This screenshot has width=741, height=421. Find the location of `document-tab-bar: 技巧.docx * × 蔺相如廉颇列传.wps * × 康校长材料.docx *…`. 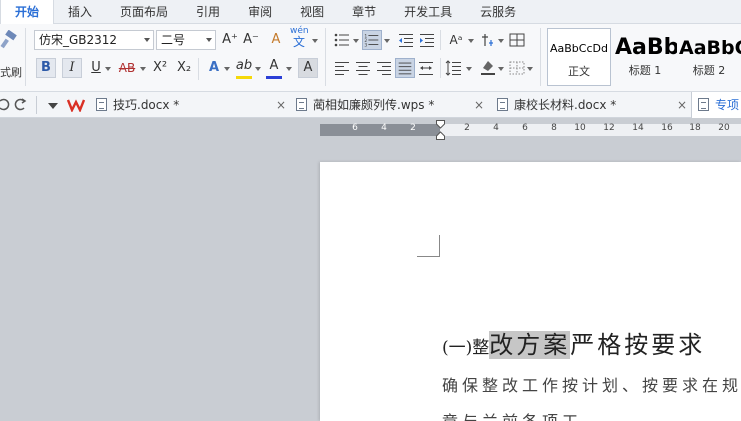

document-tab-bar: 技巧.docx * × 蔺相如廉颇列传.wps * × 康校长材料.docx *… is located at coordinates (370, 105).